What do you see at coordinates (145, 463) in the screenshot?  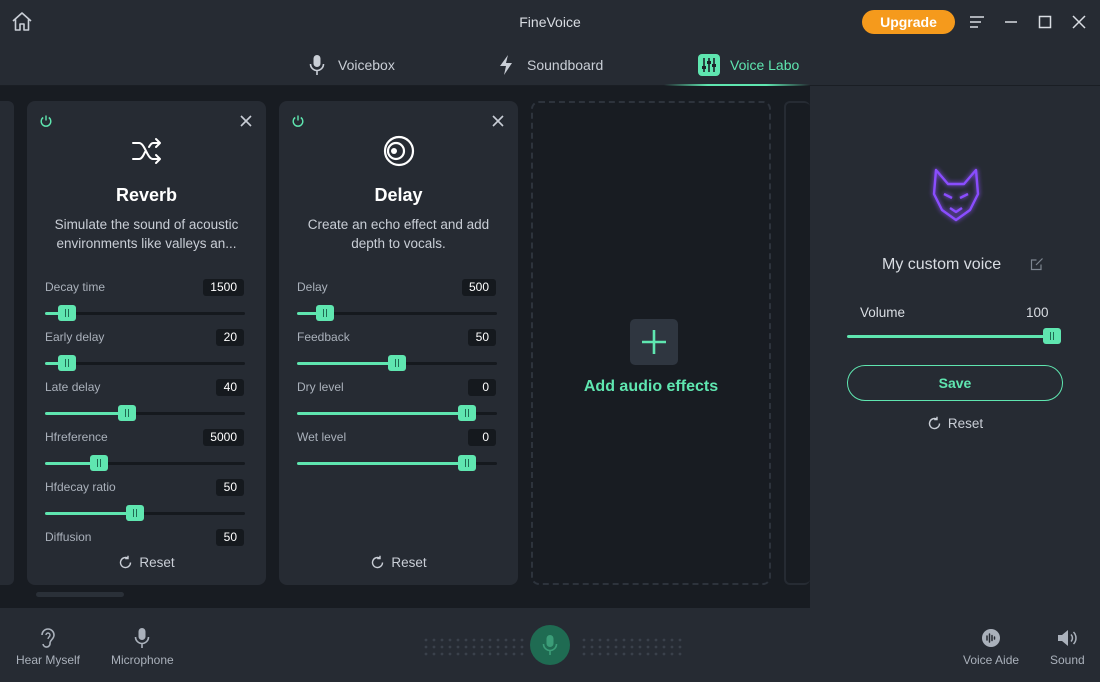 I see `hfreference-slider` at bounding box center [145, 463].